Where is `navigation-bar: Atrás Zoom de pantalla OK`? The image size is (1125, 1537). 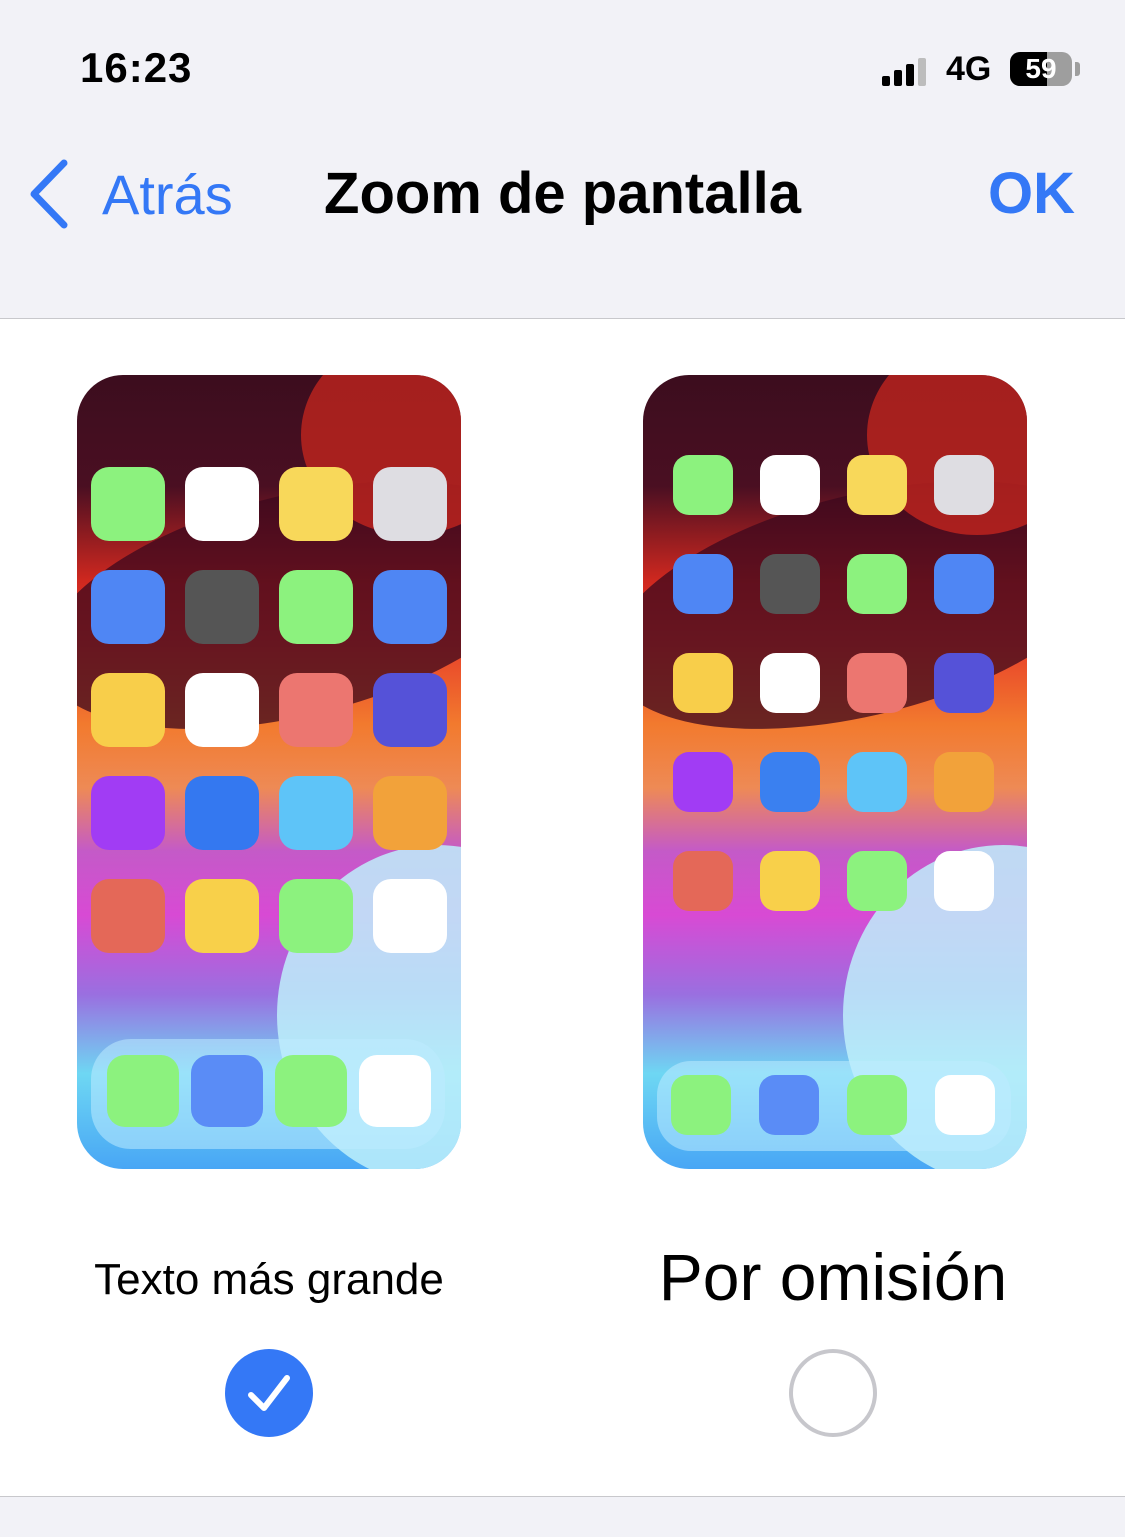
navigation-bar: Atrás Zoom de pantalla OK is located at coordinates (562, 224).